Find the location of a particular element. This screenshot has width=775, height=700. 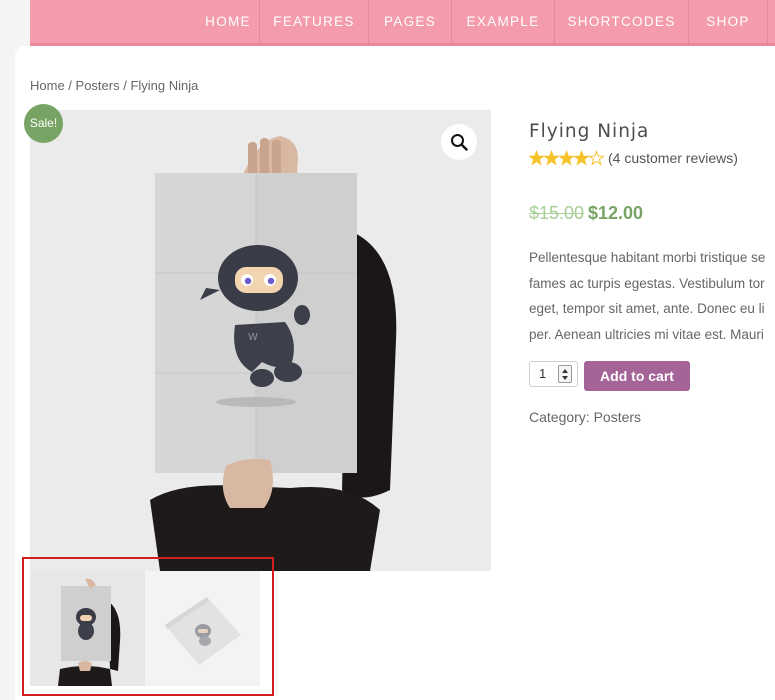

add-to-cart-button: Add to cart is located at coordinates (637, 376).